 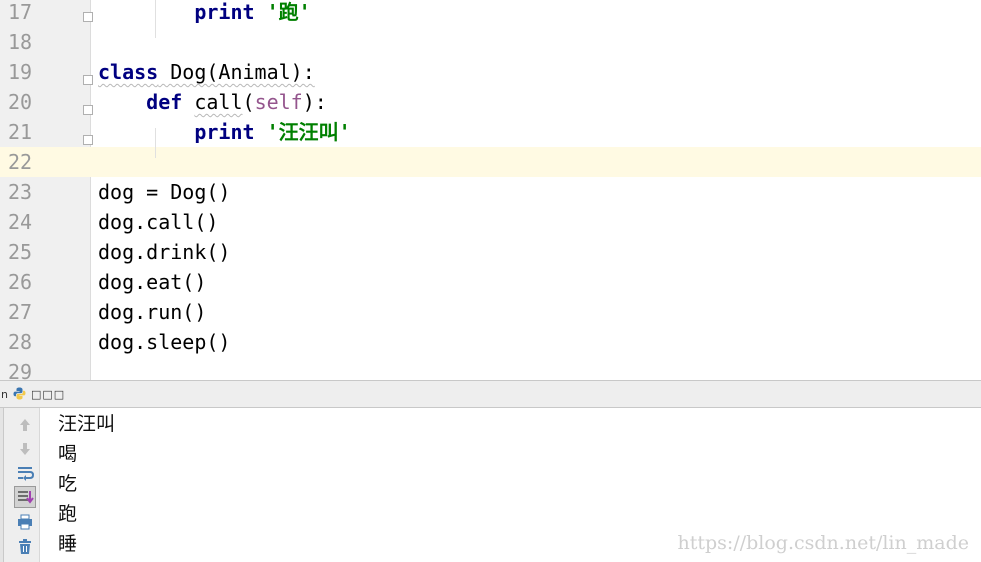 What do you see at coordinates (19, 393) in the screenshot?
I see `python-icon` at bounding box center [19, 393].